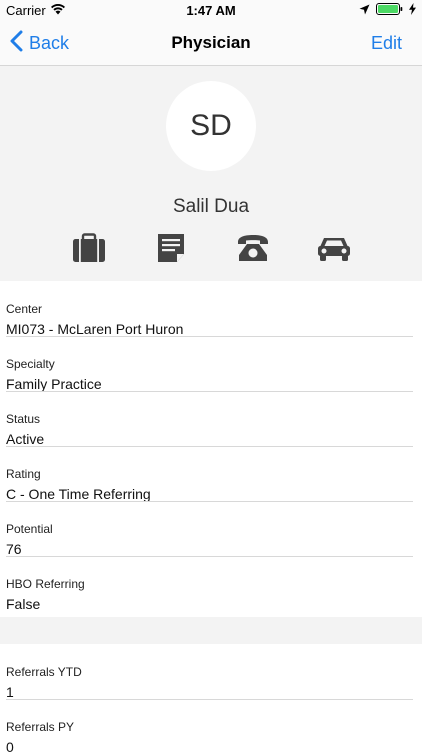 This screenshot has width=422, height=755. What do you see at coordinates (30, 364) in the screenshot?
I see `field-label: Specialty` at bounding box center [30, 364].